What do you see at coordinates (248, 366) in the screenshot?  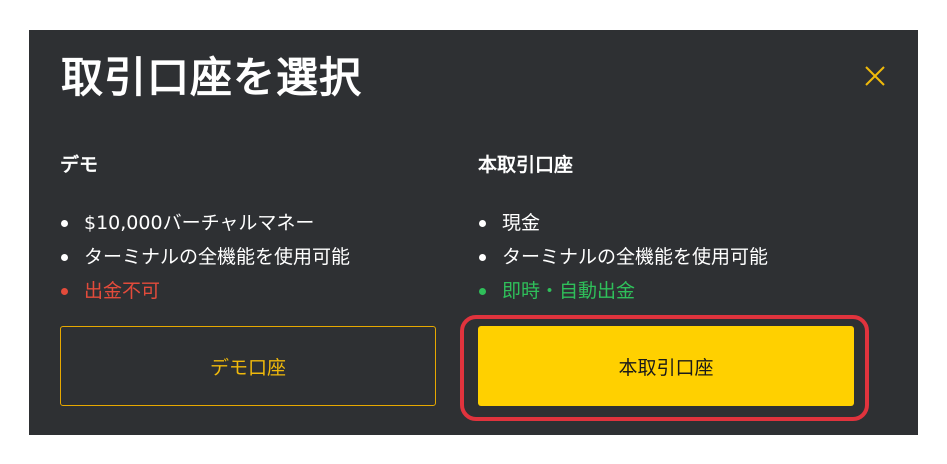 I see `demo-account-button: デモ口座` at bounding box center [248, 366].